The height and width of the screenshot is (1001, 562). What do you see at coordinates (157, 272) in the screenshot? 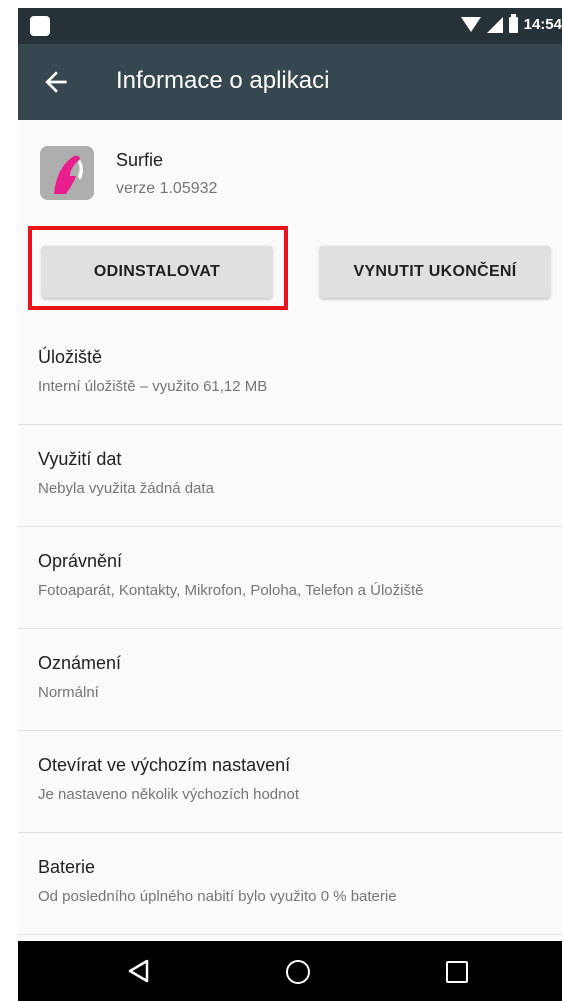
I see `uninstall-button: ODINSTALOVAT` at bounding box center [157, 272].